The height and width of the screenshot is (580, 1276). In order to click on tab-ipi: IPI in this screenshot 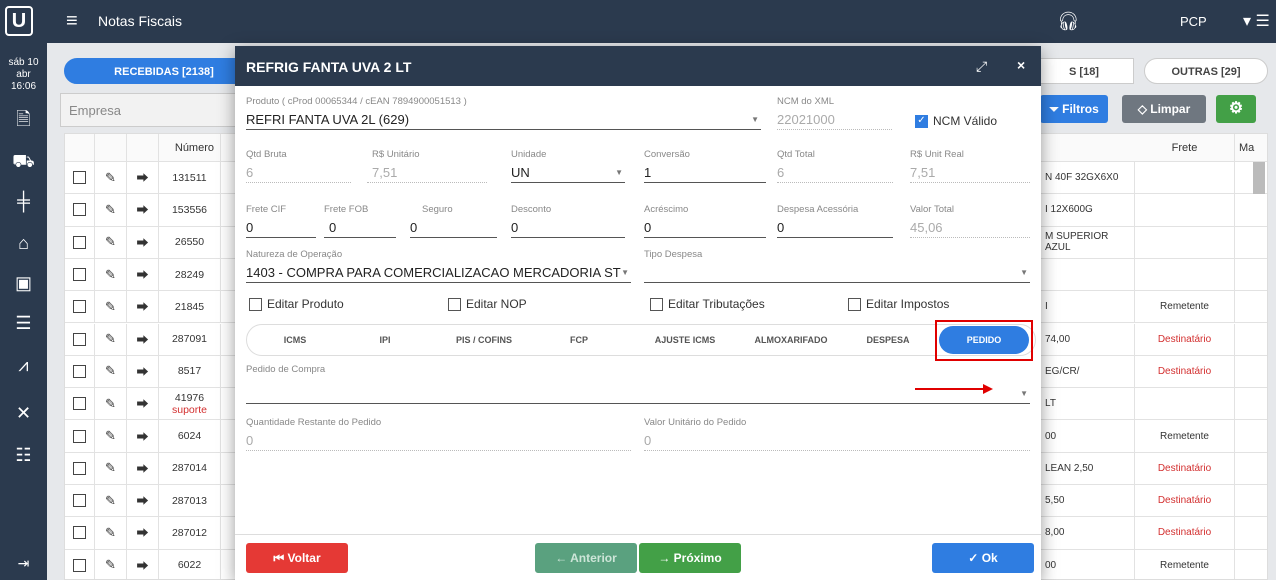, I will do `click(385, 340)`.